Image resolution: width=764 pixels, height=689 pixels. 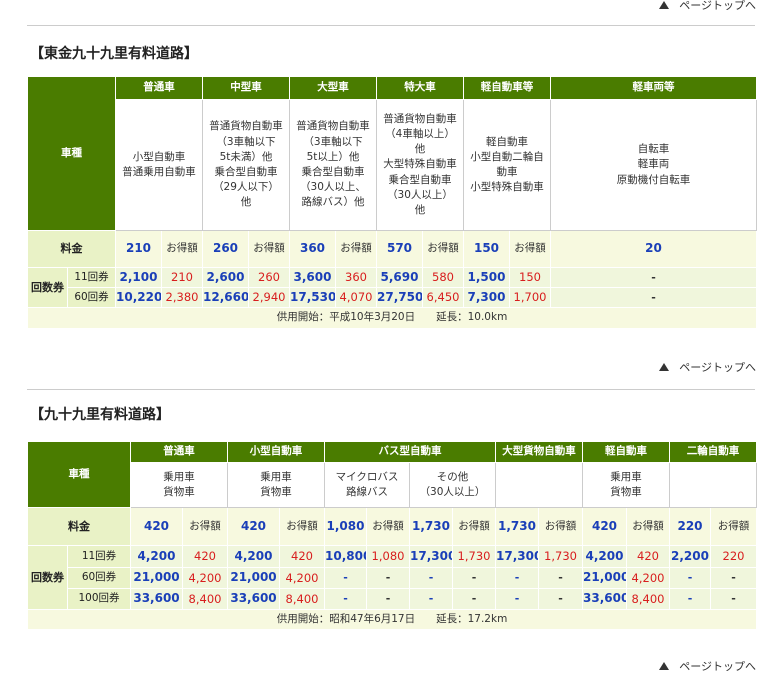 I want to click on c60-price: 10,220, so click(x=138, y=297).